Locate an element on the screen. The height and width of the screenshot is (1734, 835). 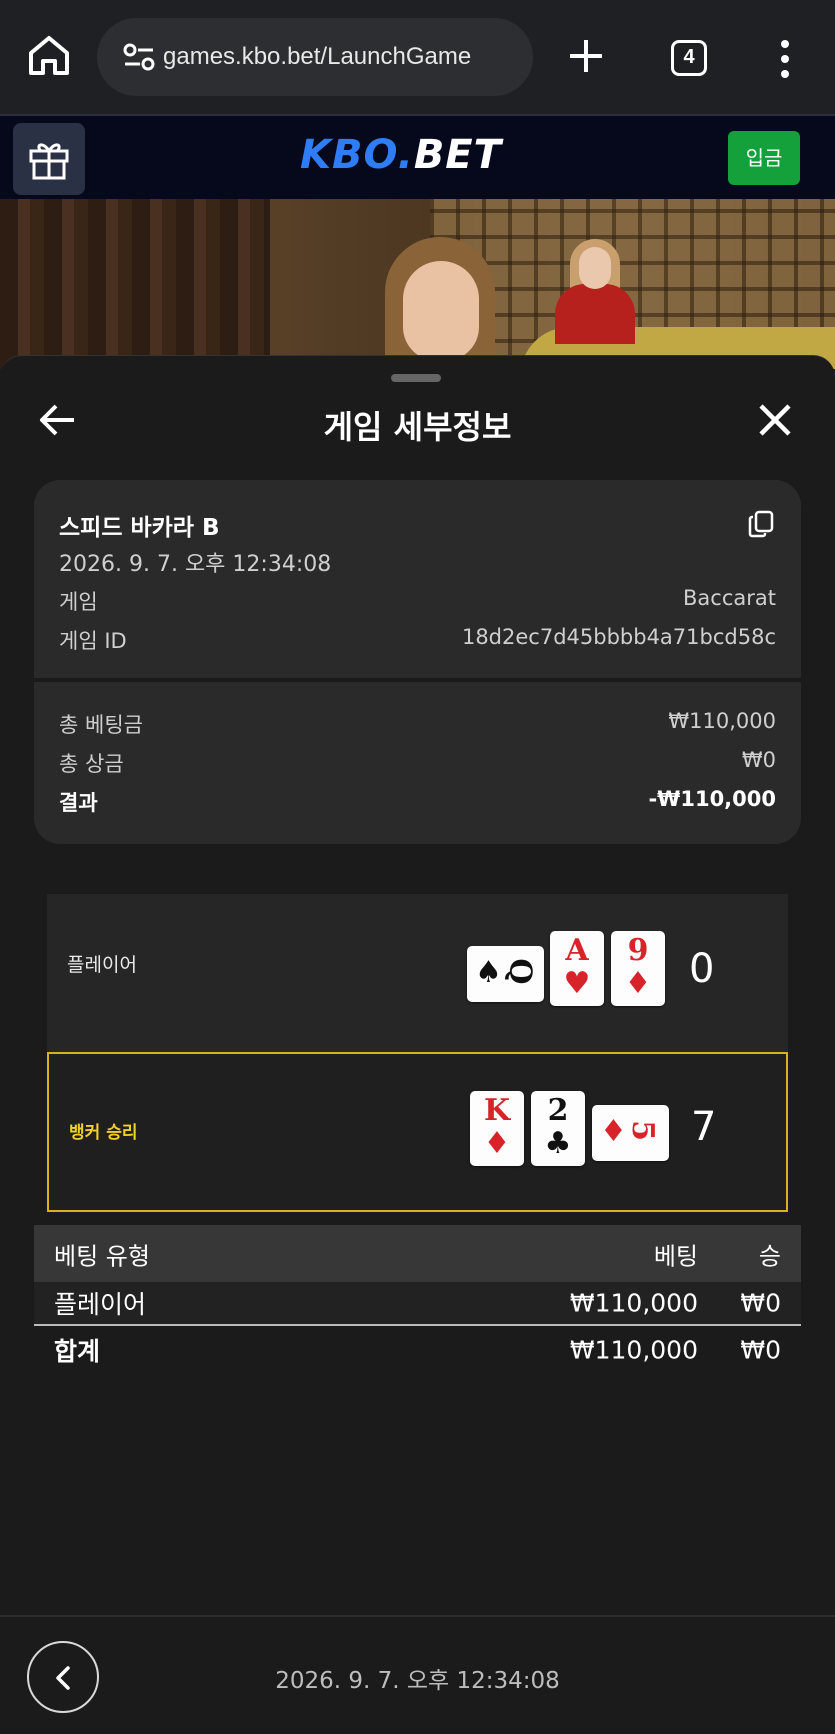
playing-card: ♠ Q is located at coordinates (505, 974).